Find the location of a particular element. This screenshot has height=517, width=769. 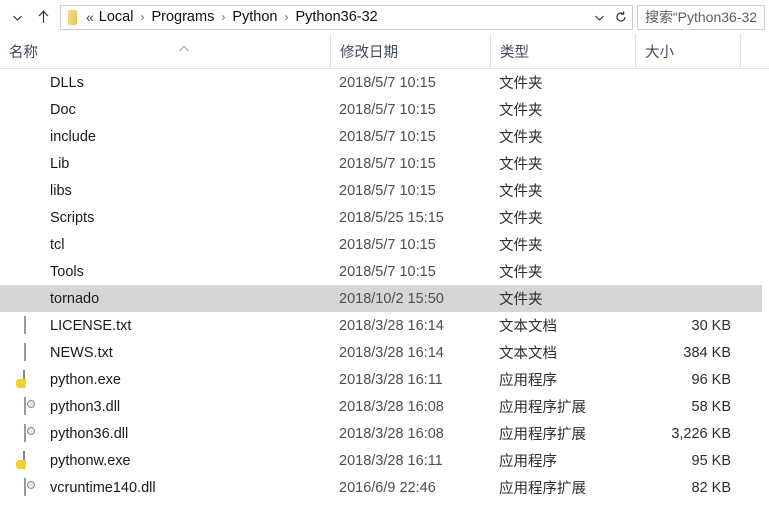

column-header-name: 名称 is located at coordinates (165, 51).